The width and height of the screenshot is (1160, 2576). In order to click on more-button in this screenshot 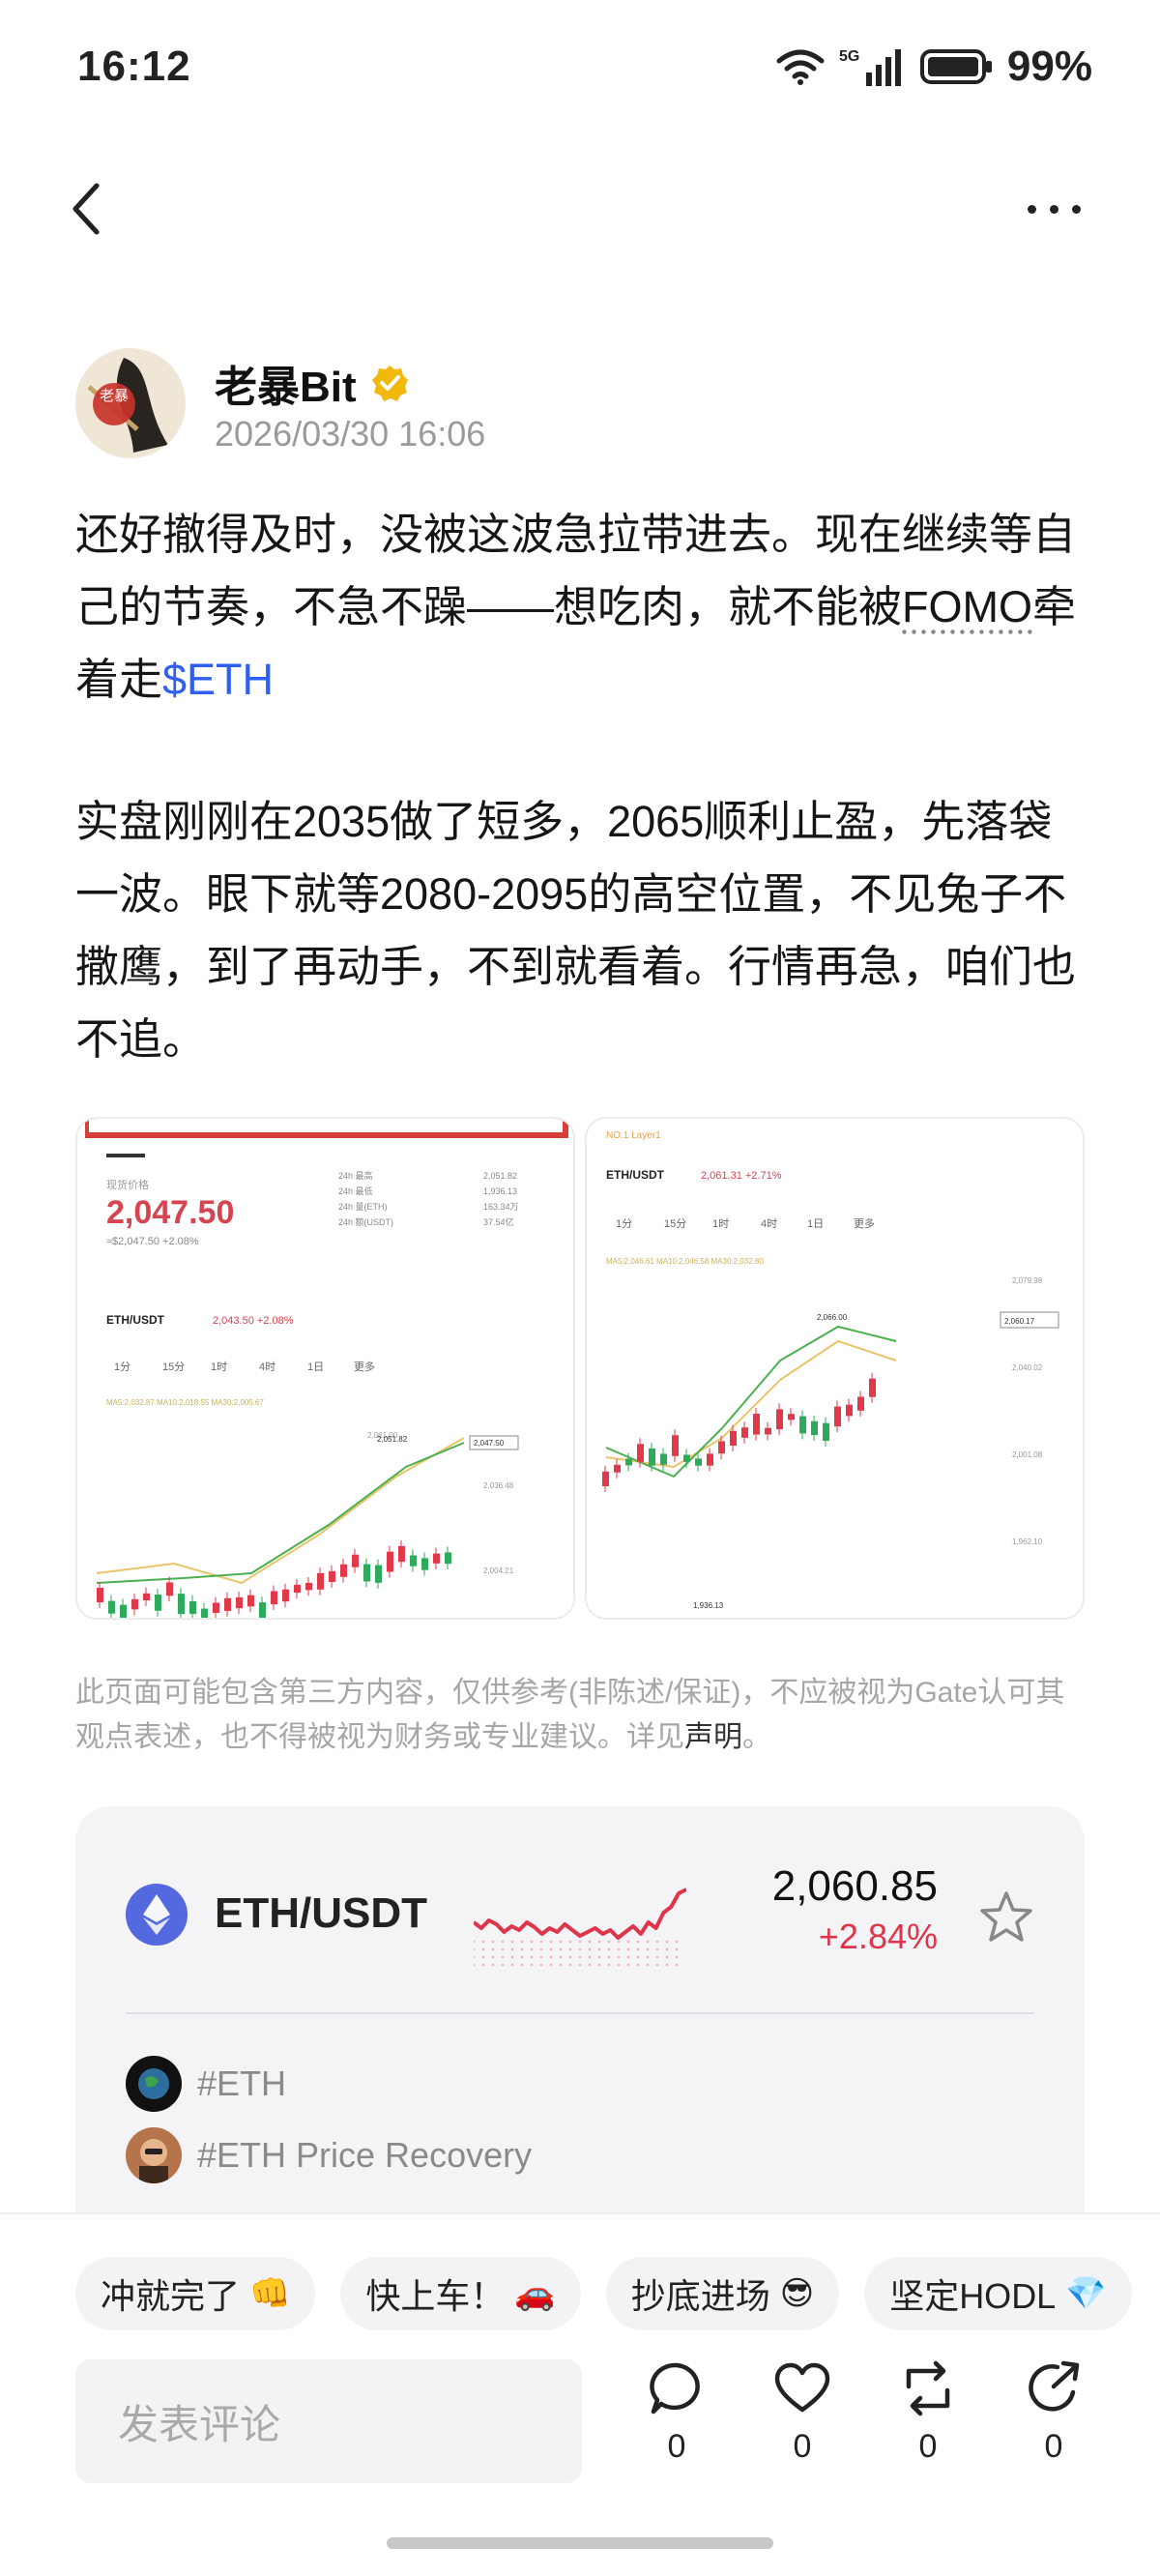, I will do `click(1053, 209)`.